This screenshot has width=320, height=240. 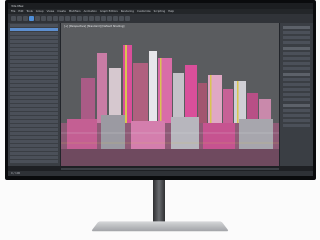 I want to click on menu-group: Group, so click(x=40, y=11).